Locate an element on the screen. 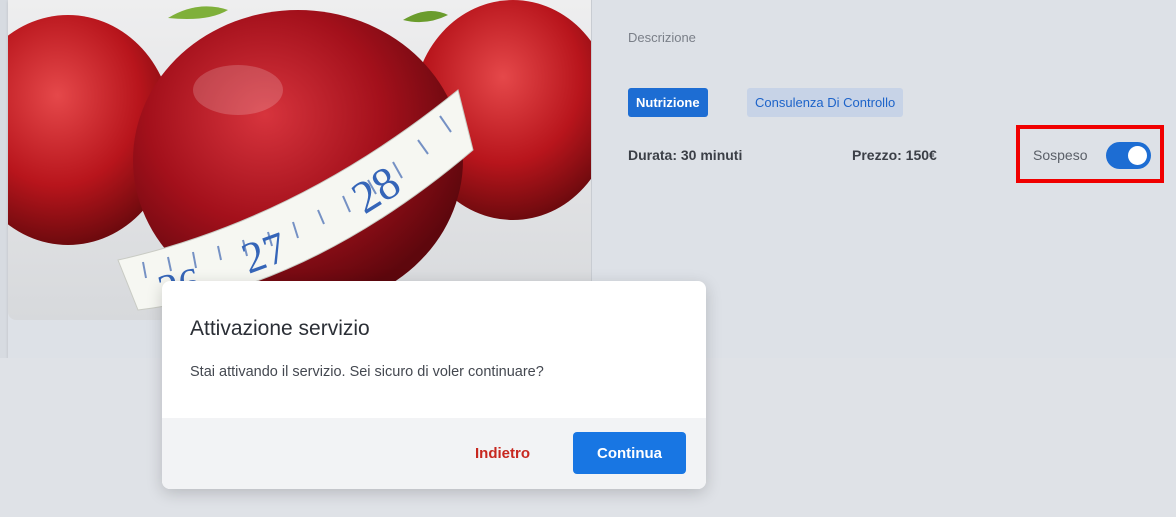  dialog-footer: Indietro Continua is located at coordinates (434, 453).